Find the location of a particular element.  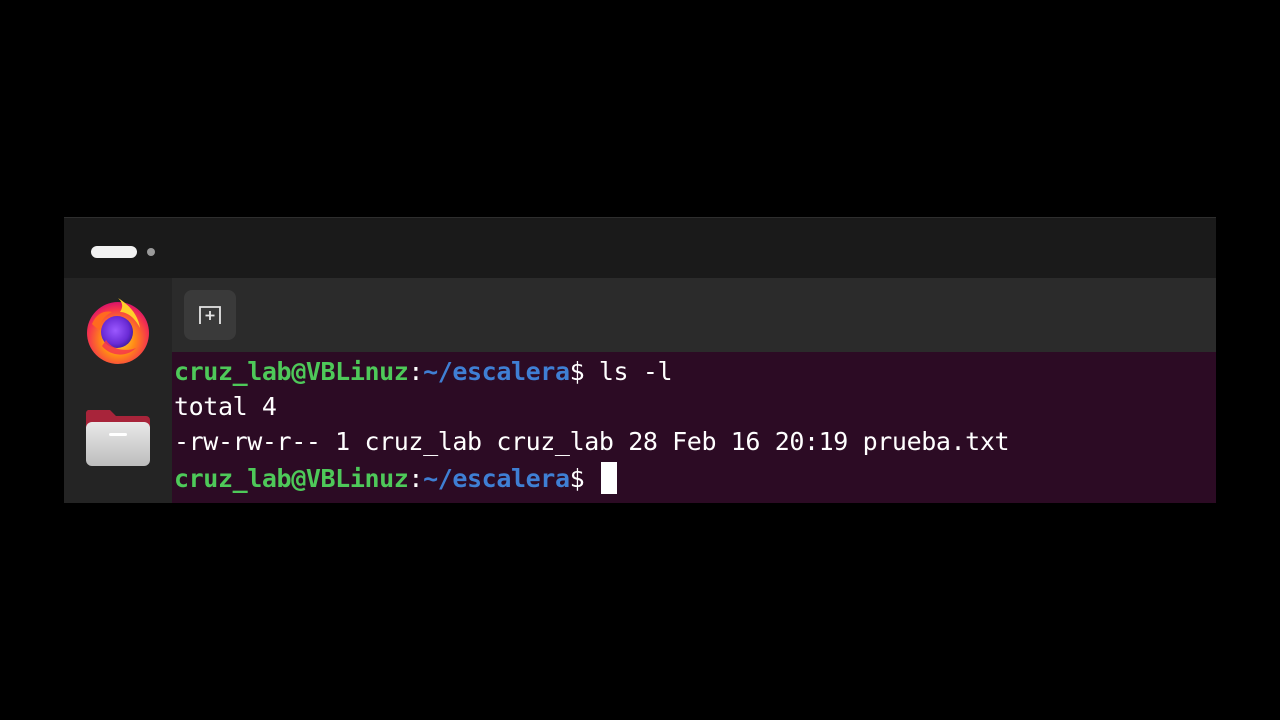

dock-item-files is located at coordinates (118, 436).